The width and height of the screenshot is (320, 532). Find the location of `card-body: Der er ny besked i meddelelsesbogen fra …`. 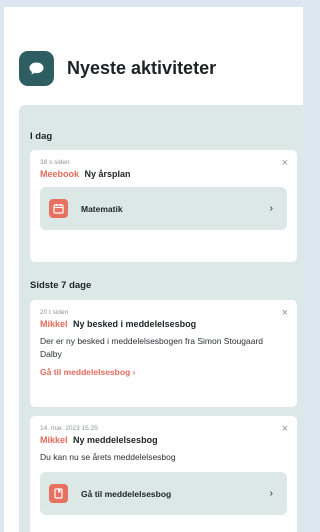

card-body: Der er ny besked i meddelelsesbogen fra … is located at coordinates (152, 347).